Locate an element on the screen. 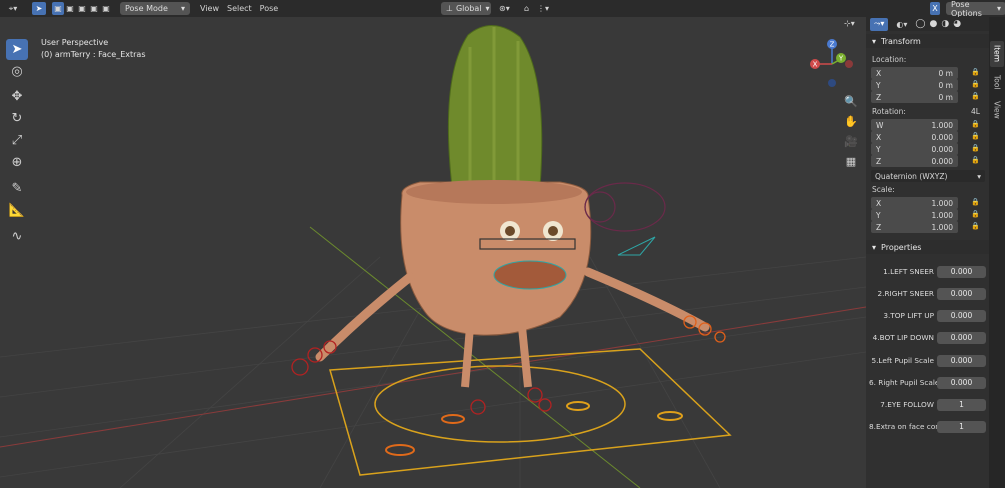 The image size is (1005, 488). shading-wire-icon: ◯ is located at coordinates (920, 24).